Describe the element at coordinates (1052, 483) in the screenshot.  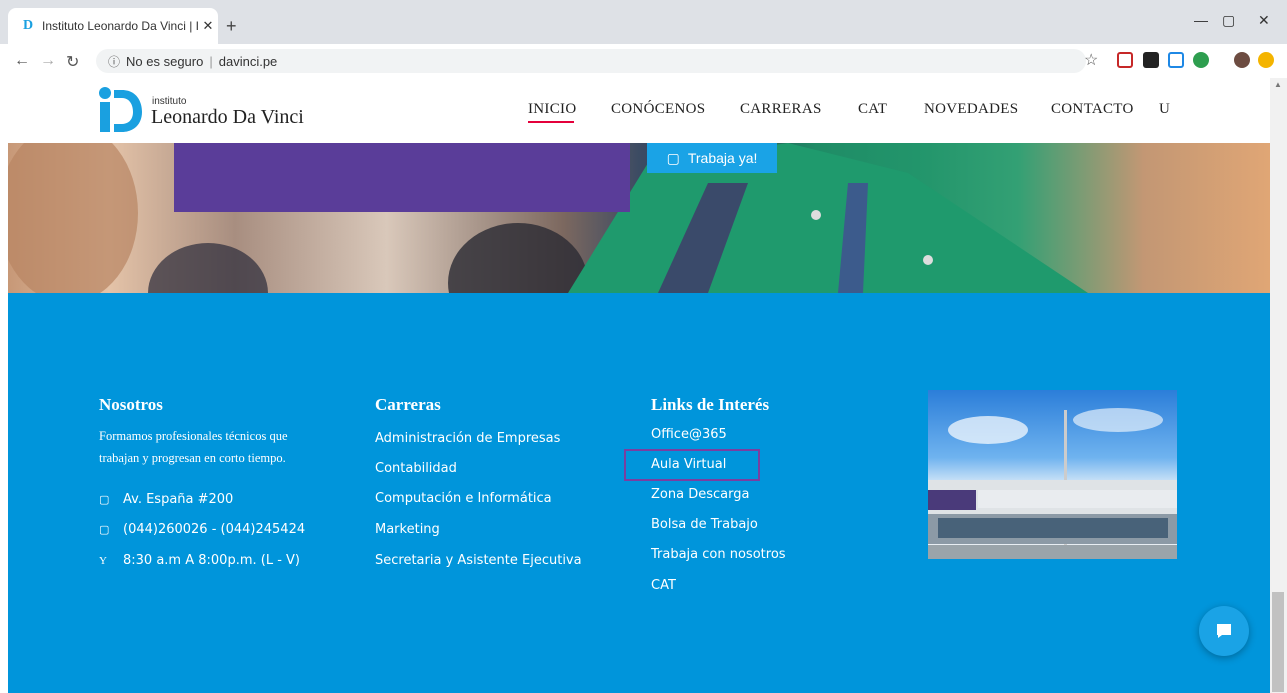
I see `building-illustration` at that location.